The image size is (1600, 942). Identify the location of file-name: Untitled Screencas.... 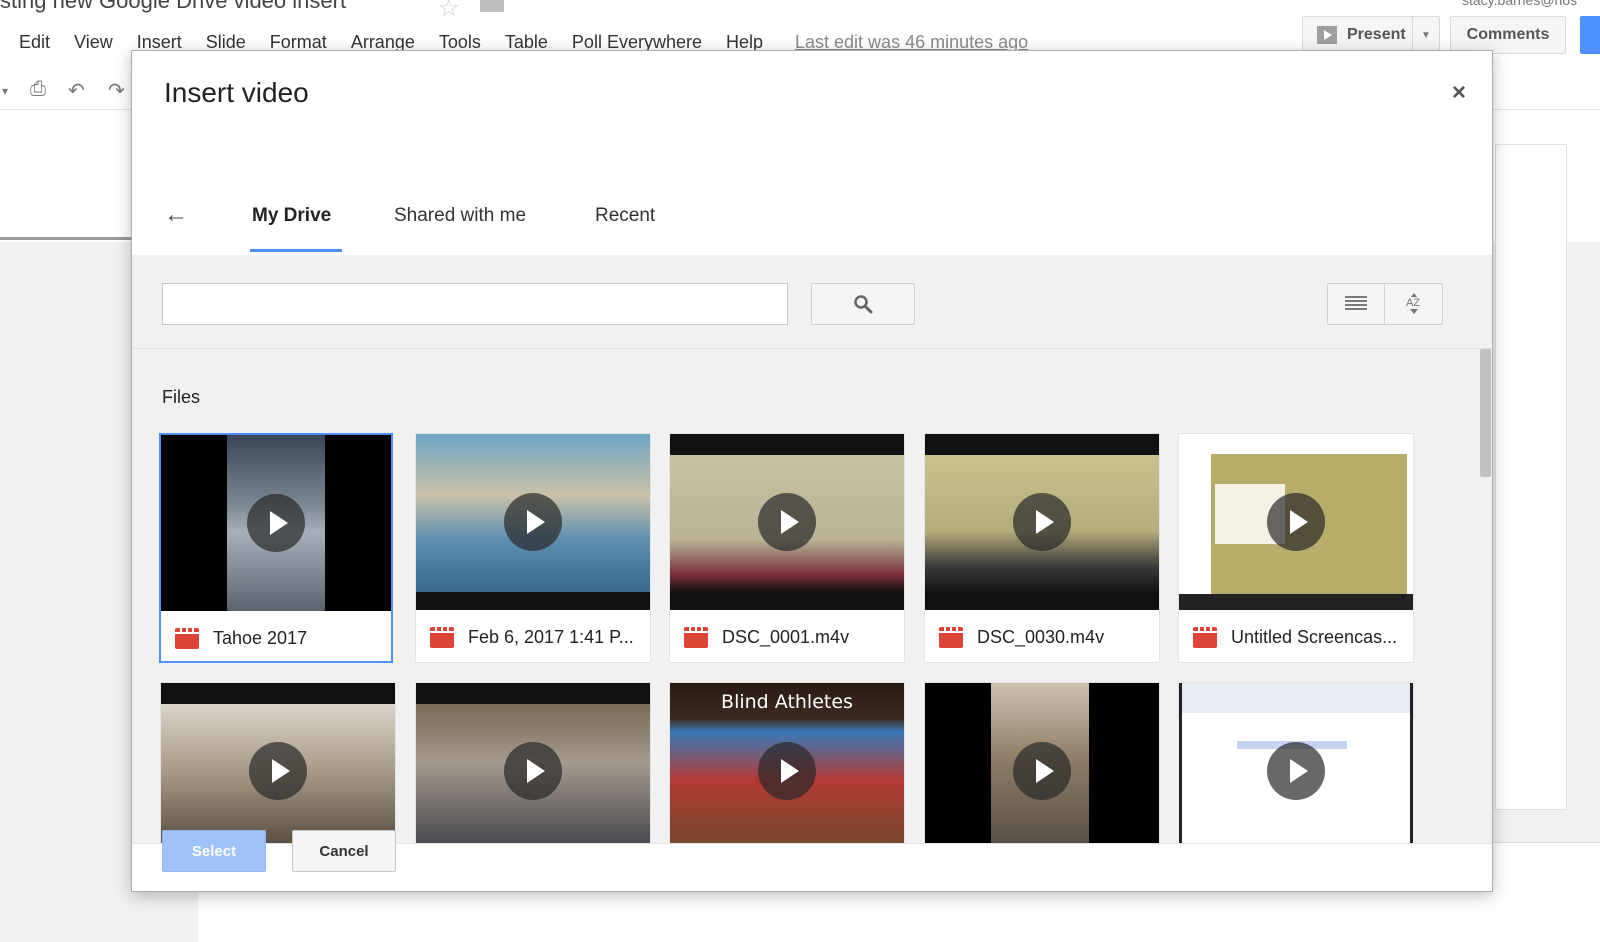
(1314, 636).